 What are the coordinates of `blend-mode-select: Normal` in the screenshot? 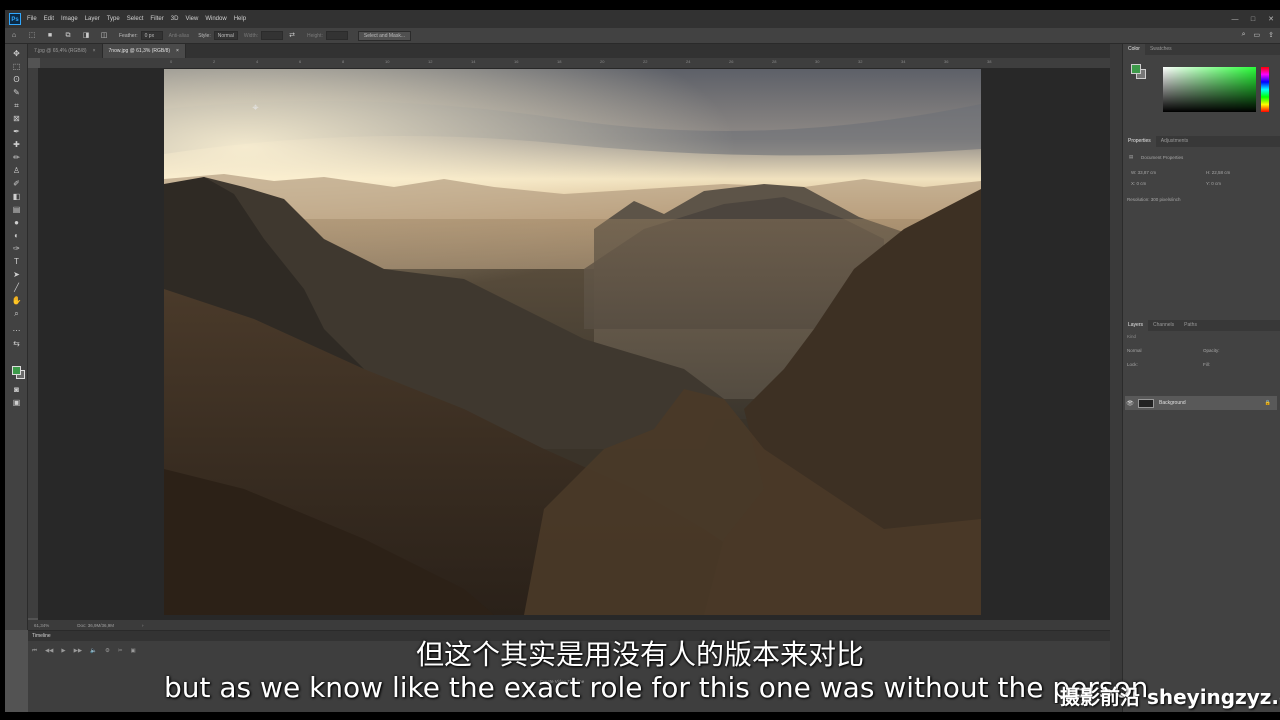 It's located at (1134, 350).